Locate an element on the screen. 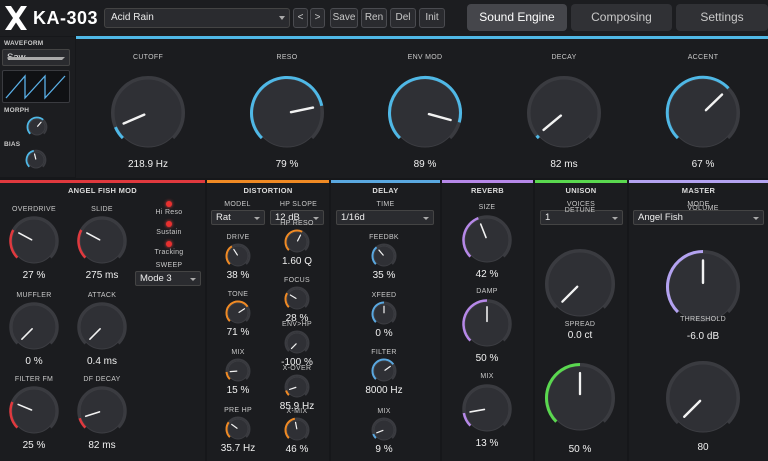  tab-composing-engine: Composing Engine is located at coordinates (621, 27).